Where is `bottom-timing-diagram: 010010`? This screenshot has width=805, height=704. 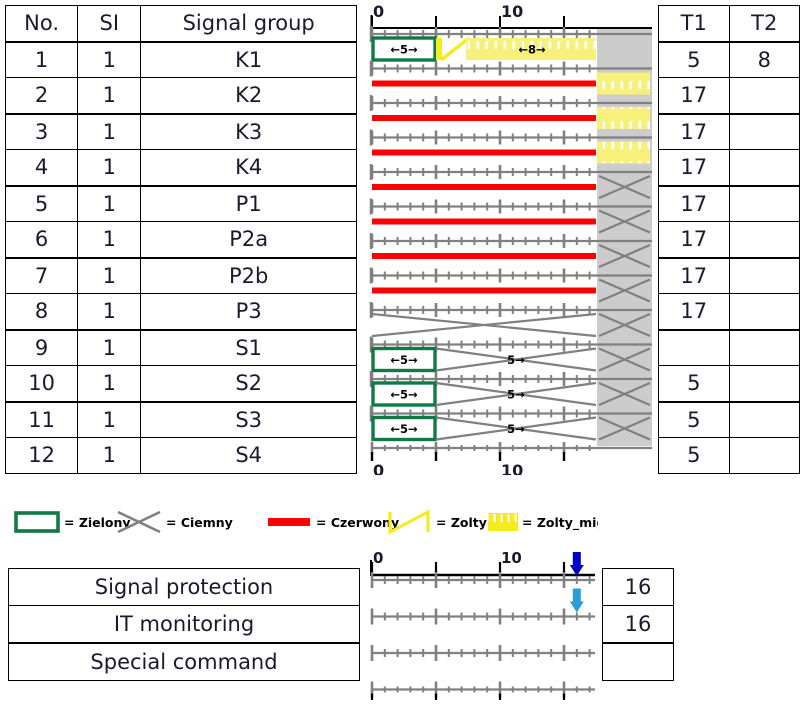
bottom-timing-diagram: 010010 is located at coordinates (485, 626).